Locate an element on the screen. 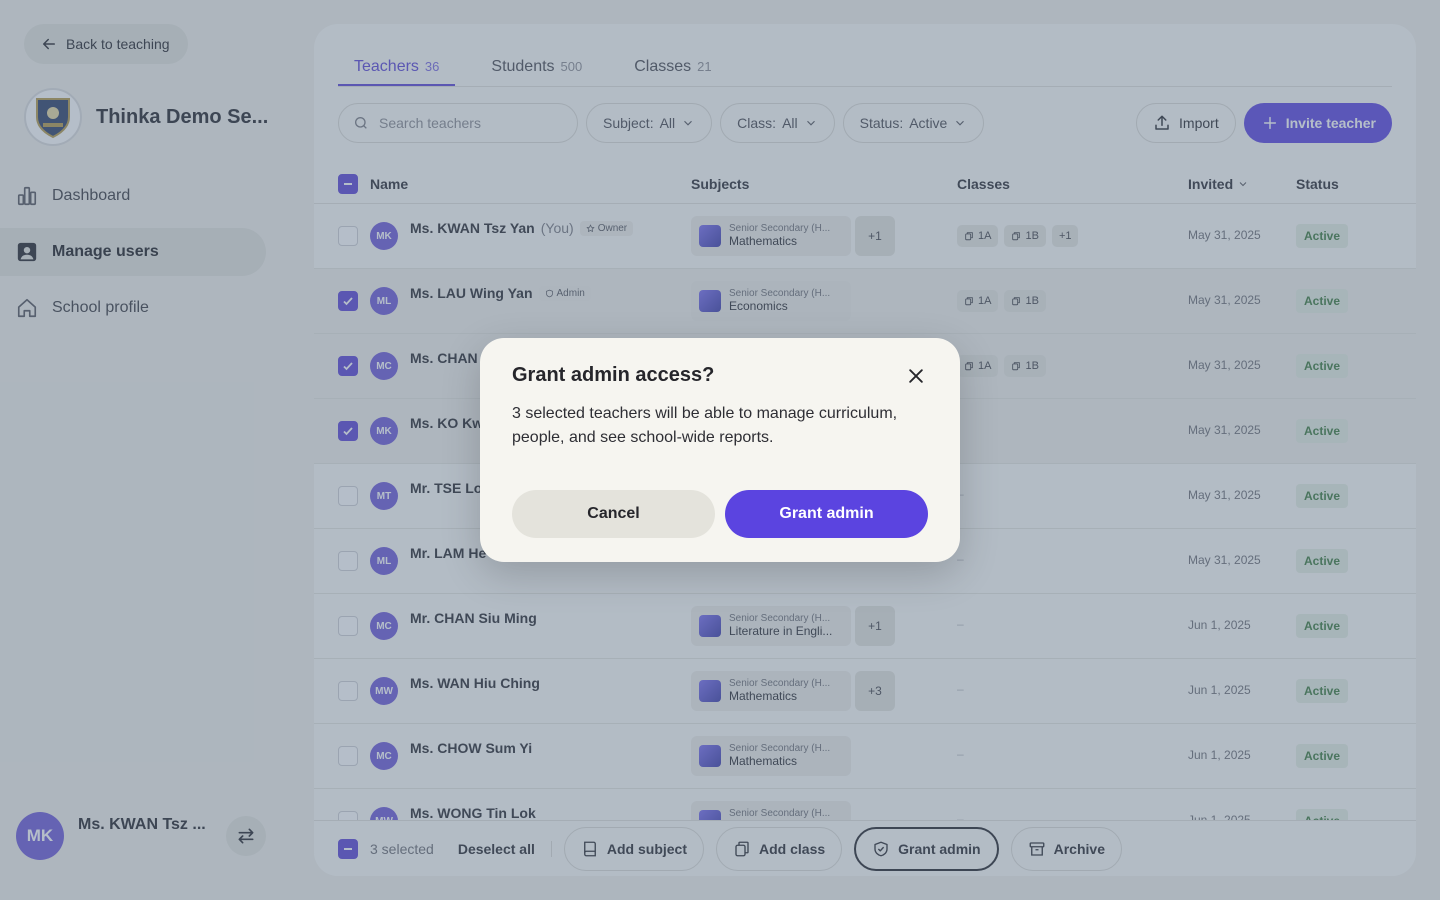 Image resolution: width=1440 pixels, height=900 pixels. grant-admin-confirm-button: Grant admin is located at coordinates (826, 514).